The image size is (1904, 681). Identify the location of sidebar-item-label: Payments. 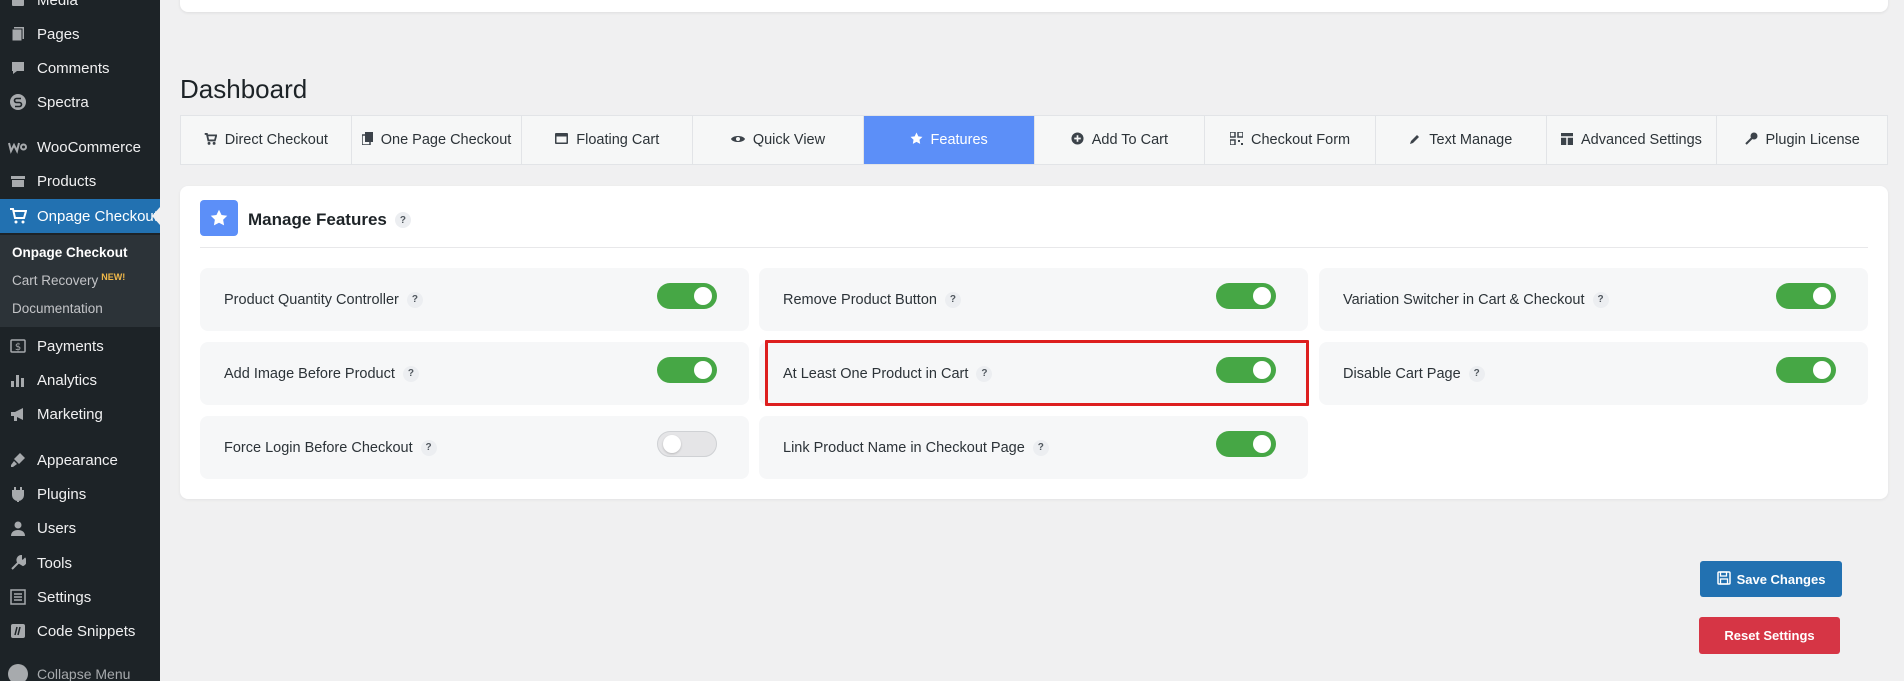
(70, 346).